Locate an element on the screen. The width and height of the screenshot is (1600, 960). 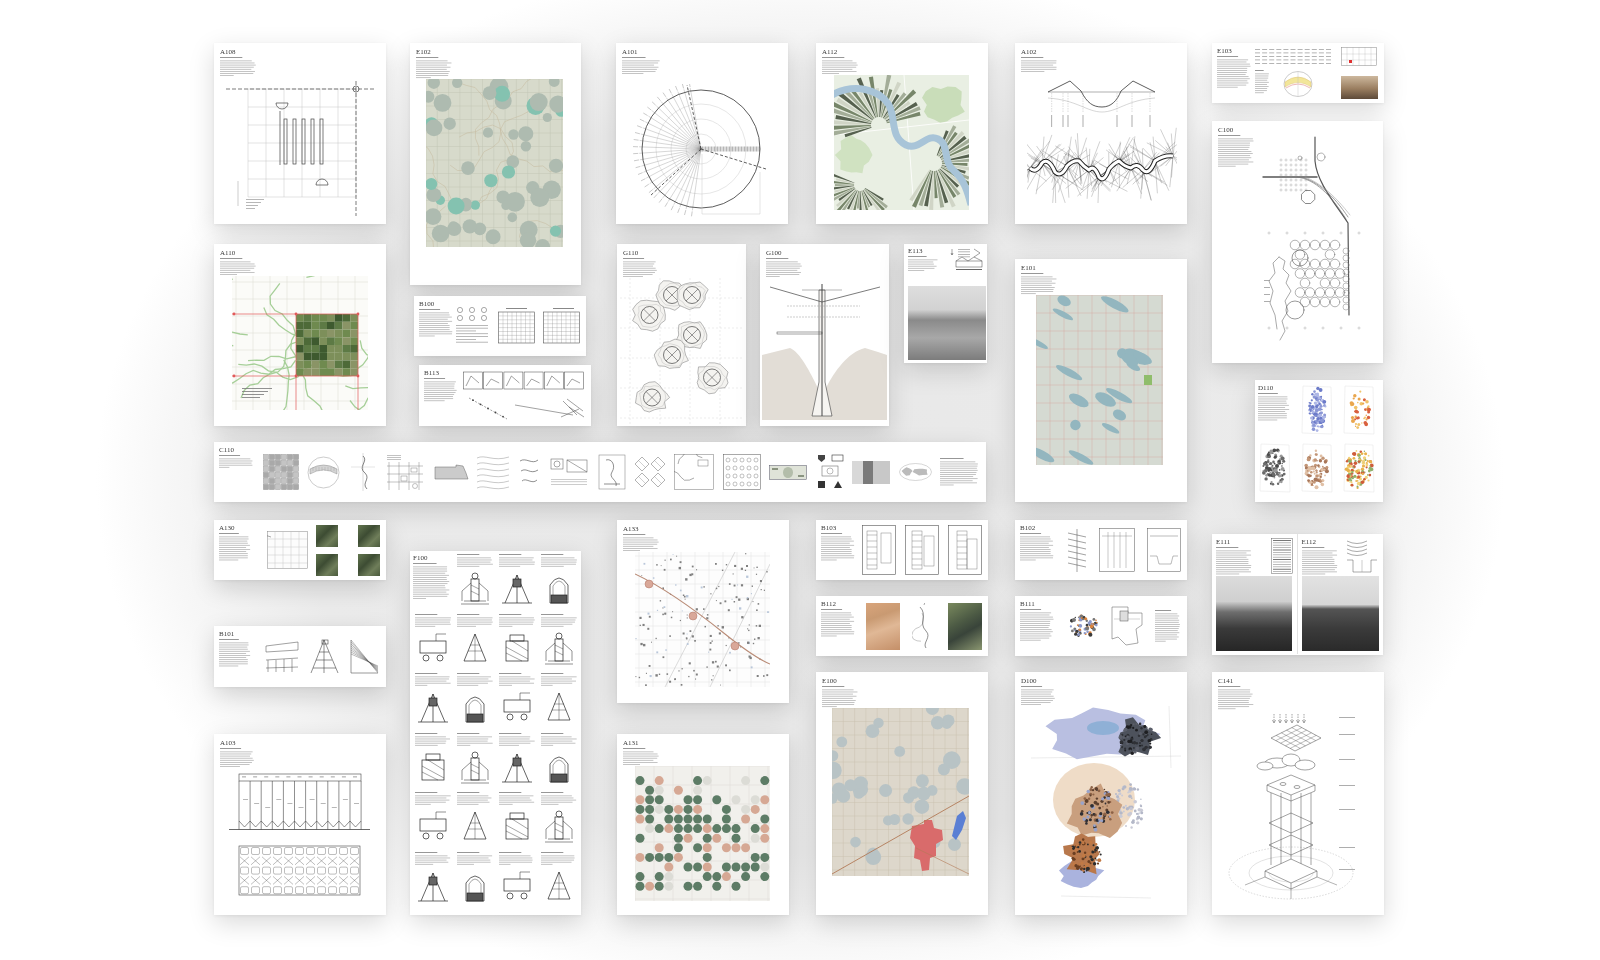
grid-diagram-drawing is located at coordinates (741, 472).